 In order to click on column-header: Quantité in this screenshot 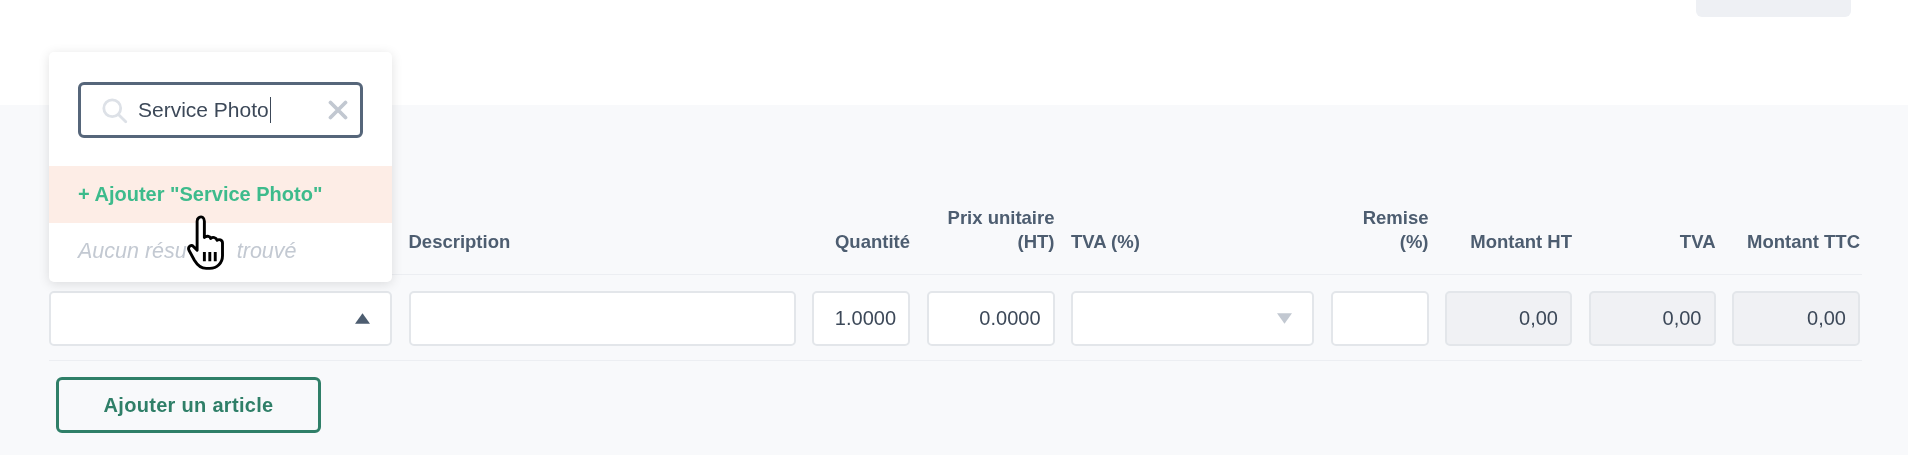, I will do `click(871, 242)`.